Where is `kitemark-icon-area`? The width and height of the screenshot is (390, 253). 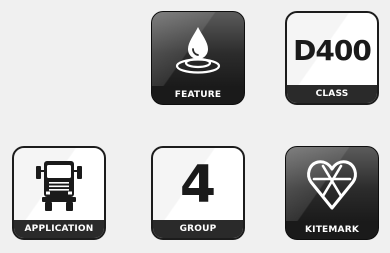 kitemark-icon-area is located at coordinates (332, 184).